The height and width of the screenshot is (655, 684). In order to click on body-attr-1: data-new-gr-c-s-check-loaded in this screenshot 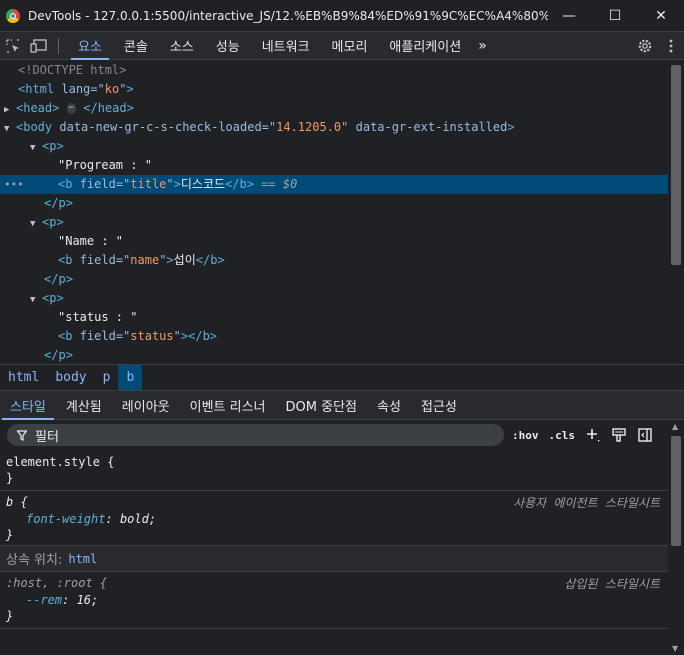, I will do `click(160, 127)`.